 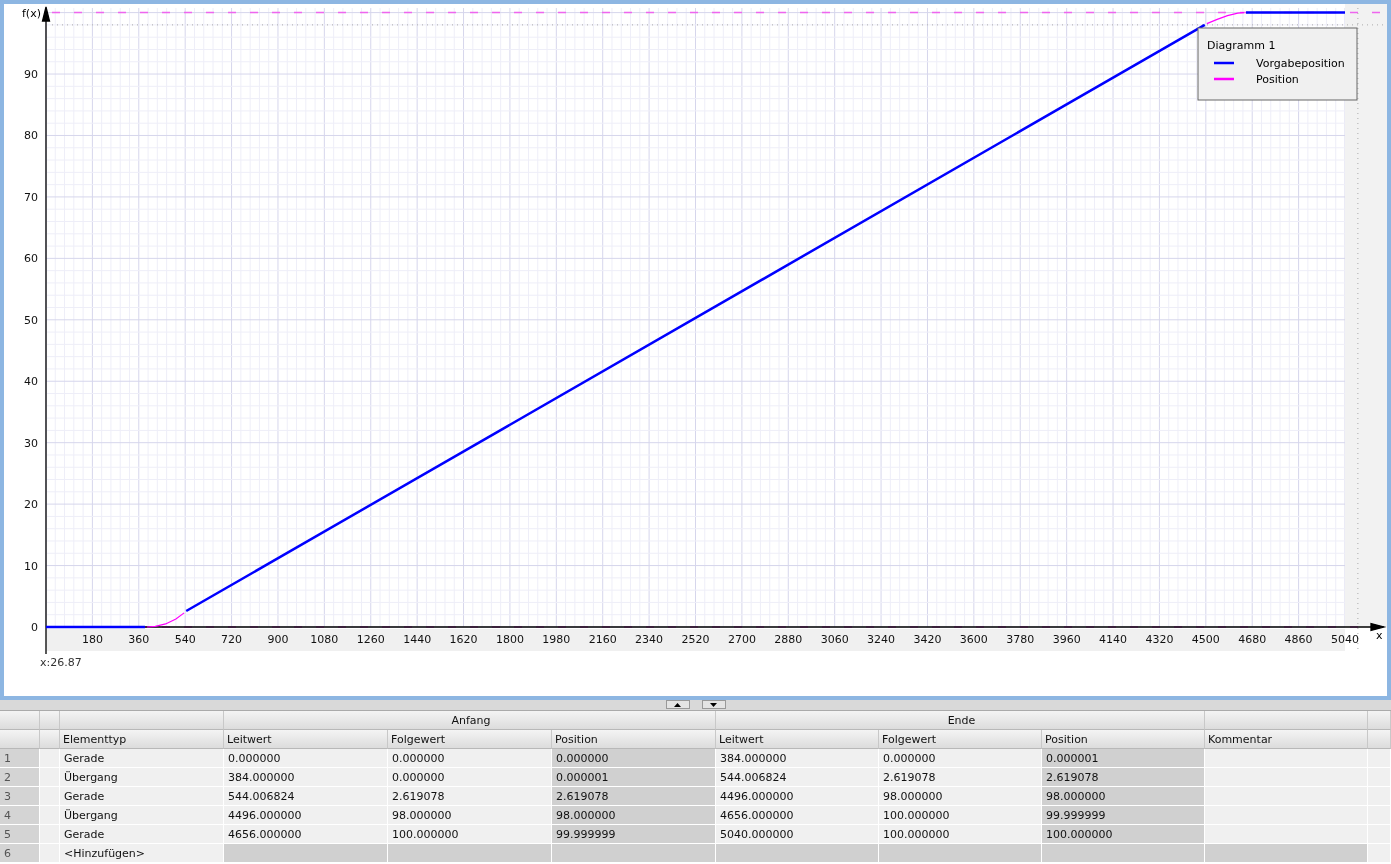 I want to click on row-number: 2, so click(x=20, y=777).